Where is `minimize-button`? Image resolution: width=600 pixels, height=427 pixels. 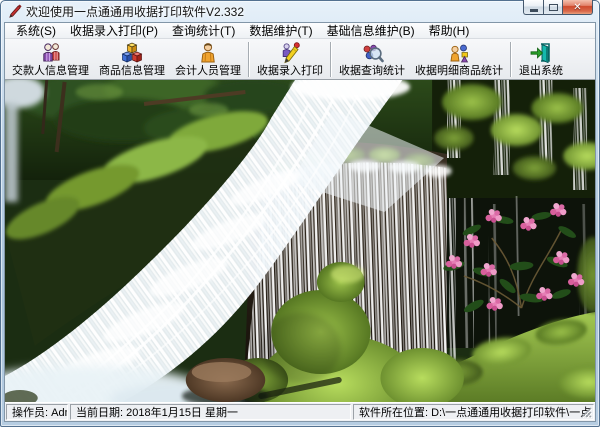 minimize-button is located at coordinates (533, 7).